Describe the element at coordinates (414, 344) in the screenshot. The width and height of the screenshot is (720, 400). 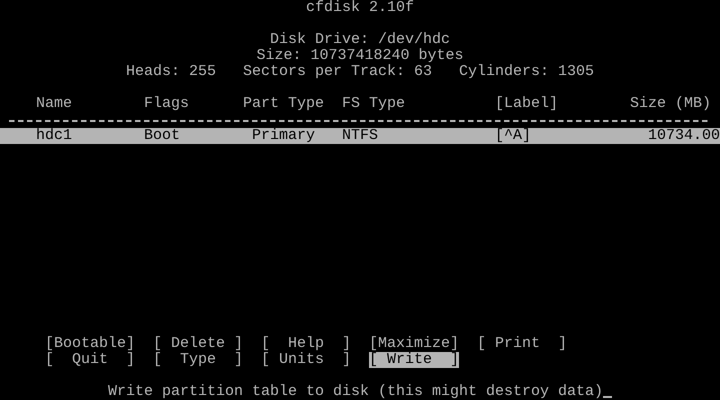
I see `menu-button: [Maximize]` at that location.